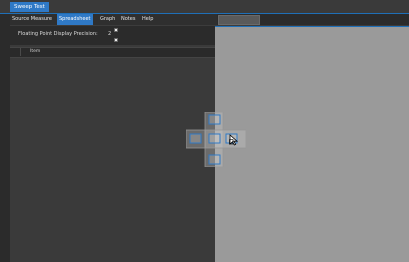  Describe the element at coordinates (116, 40) in the screenshot. I see `precision-decrease-chevron-down-icon` at that location.